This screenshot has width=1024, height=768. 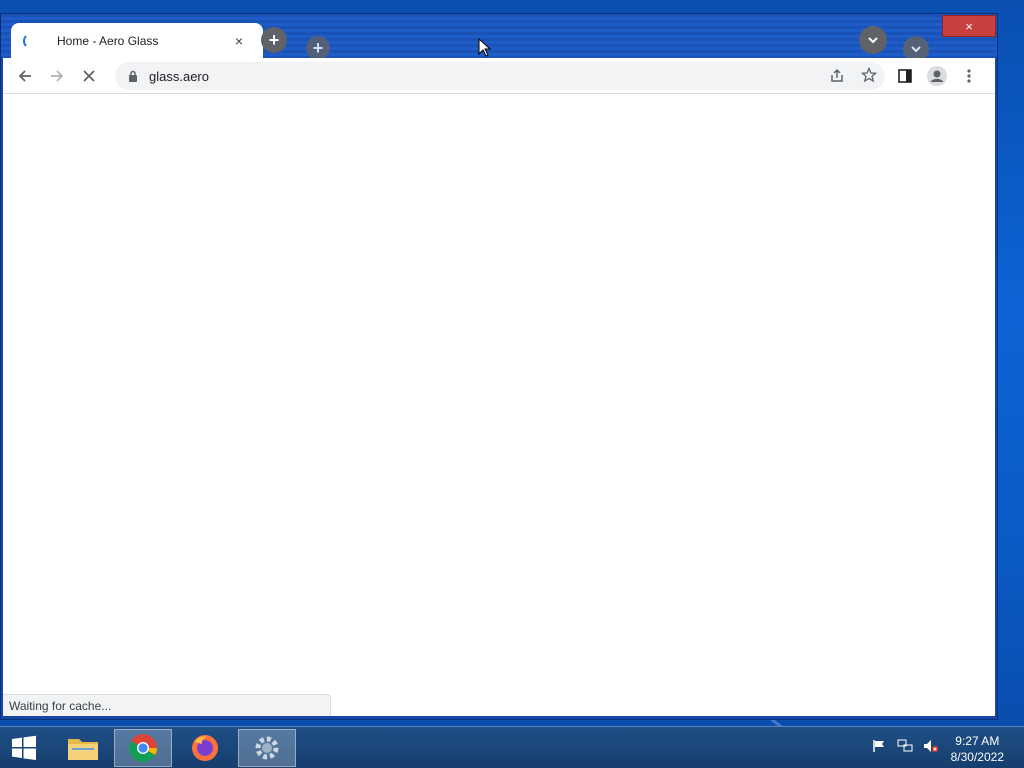 What do you see at coordinates (318, 48) in the screenshot?
I see `new-tab-button-ghost: +` at bounding box center [318, 48].